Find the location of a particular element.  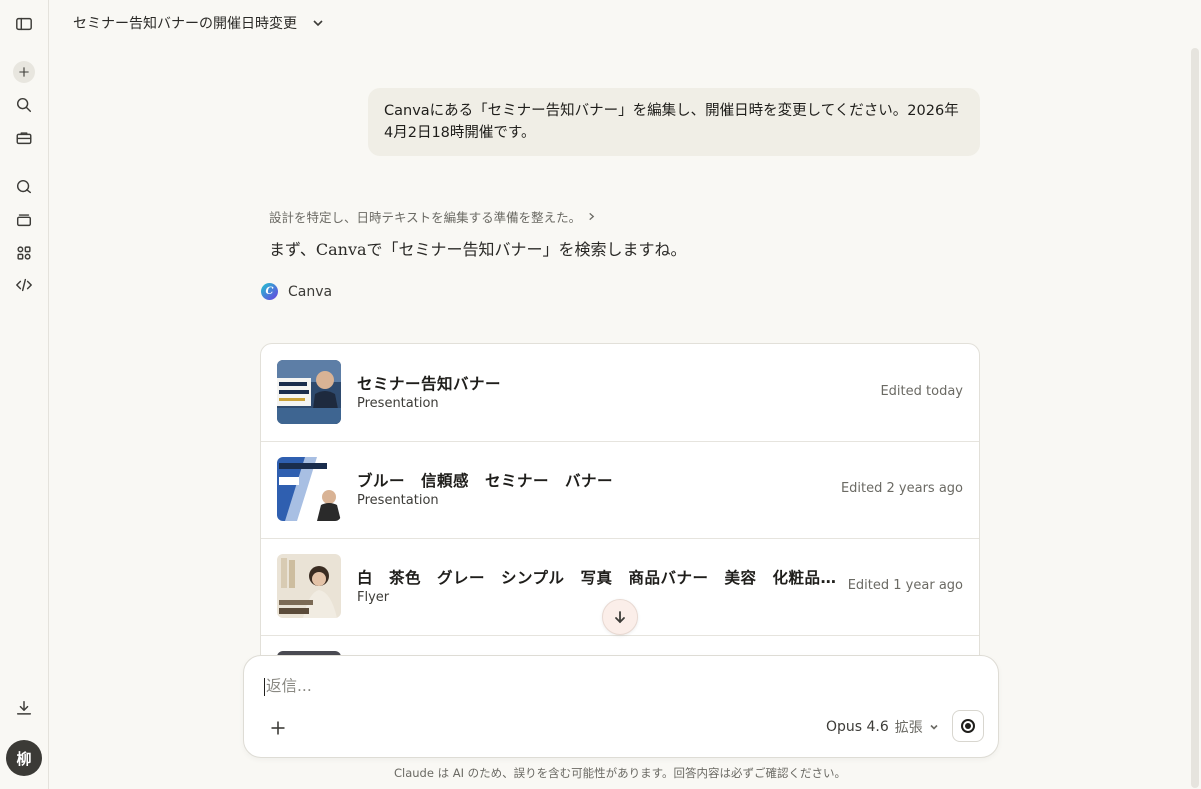

canva-logo-icon: C is located at coordinates (269, 291).